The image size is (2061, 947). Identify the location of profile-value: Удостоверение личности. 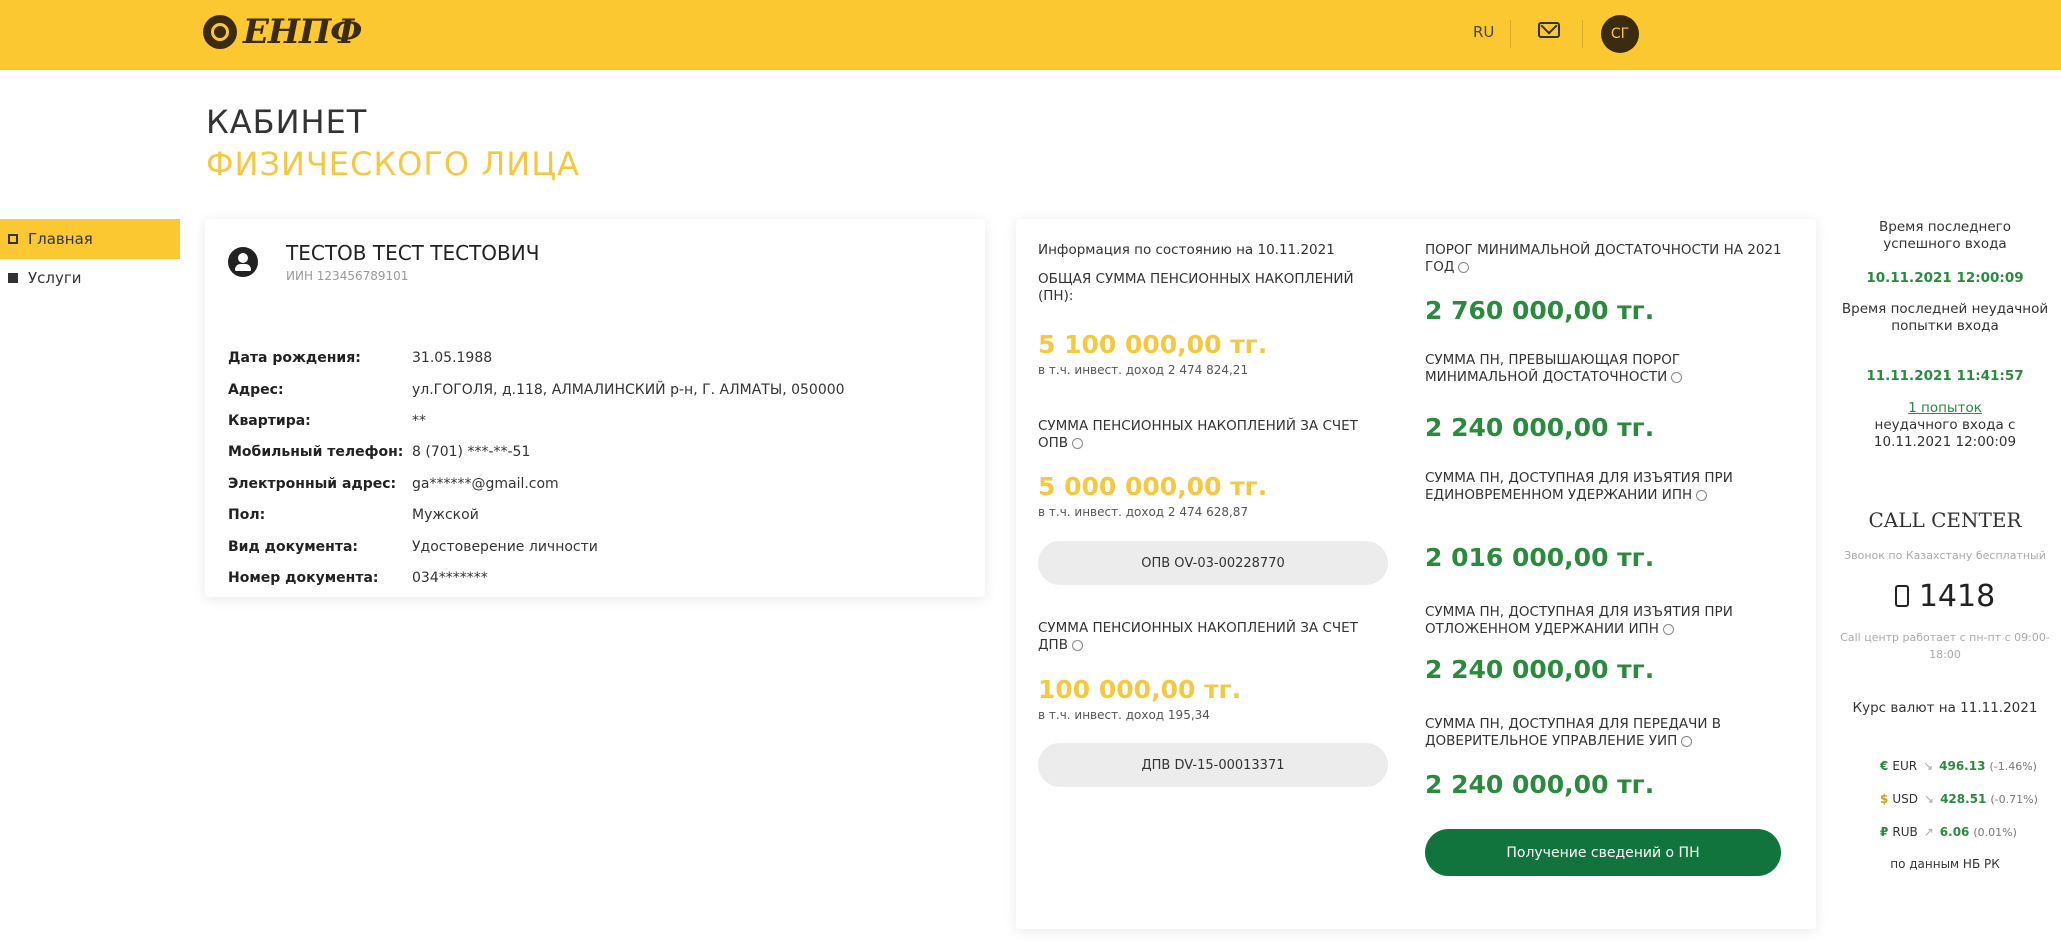
(505, 547).